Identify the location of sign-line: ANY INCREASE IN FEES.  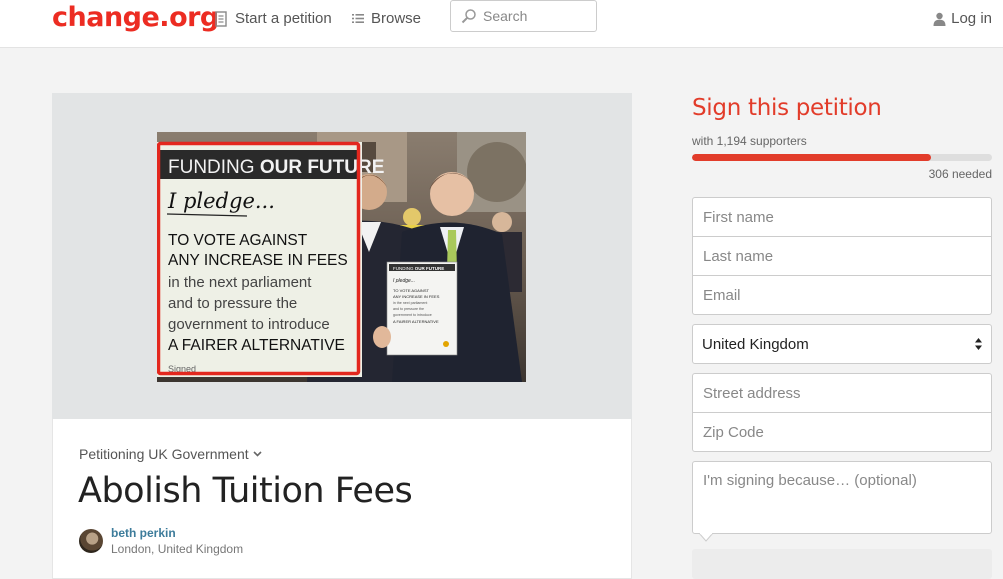
(258, 260).